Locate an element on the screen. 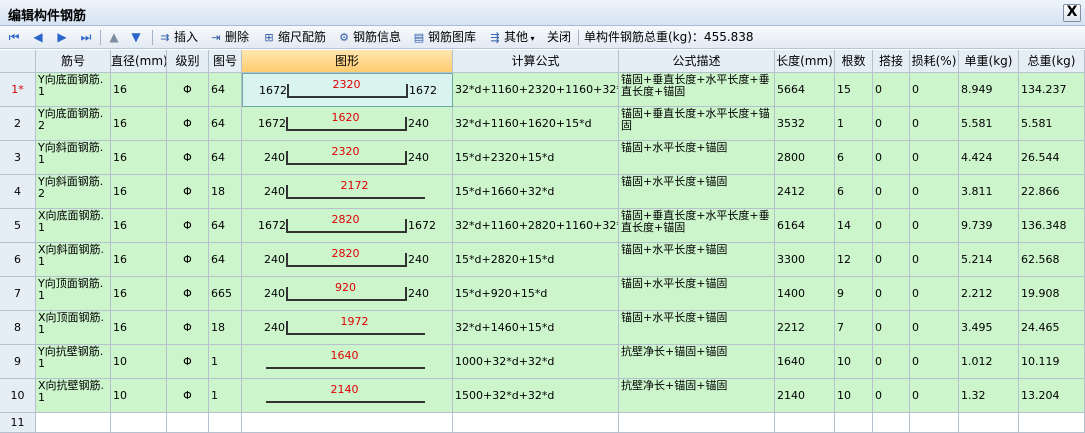 The width and height of the screenshot is (1085, 433). cell-name: X向顶面钢筋.1 is located at coordinates (73, 328).